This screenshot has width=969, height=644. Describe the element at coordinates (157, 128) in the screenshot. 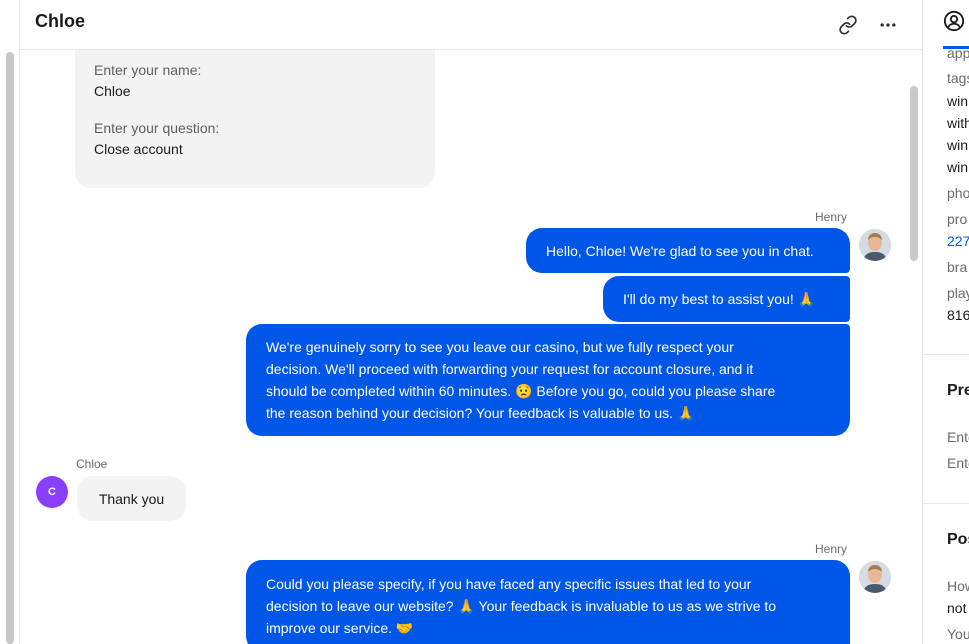

I see `question-label: Enter your question:` at that location.